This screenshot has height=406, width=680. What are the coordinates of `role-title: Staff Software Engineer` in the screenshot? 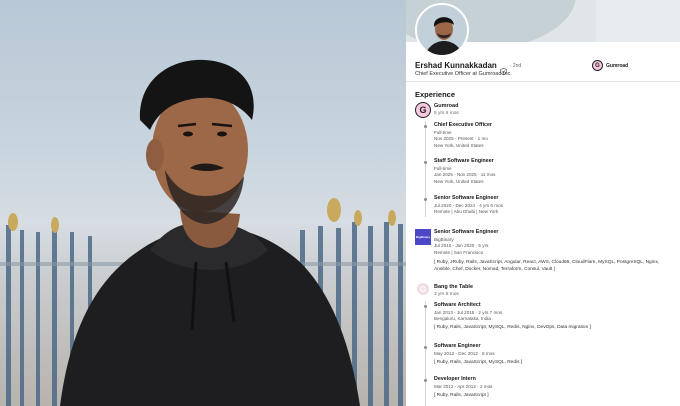 It's located at (464, 161).